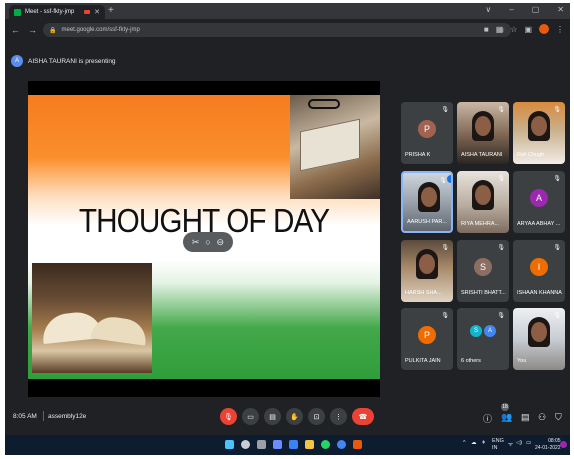 This screenshot has width=574, height=459. I want to click on mic-tray-icon: ǂ, so click(483, 443).